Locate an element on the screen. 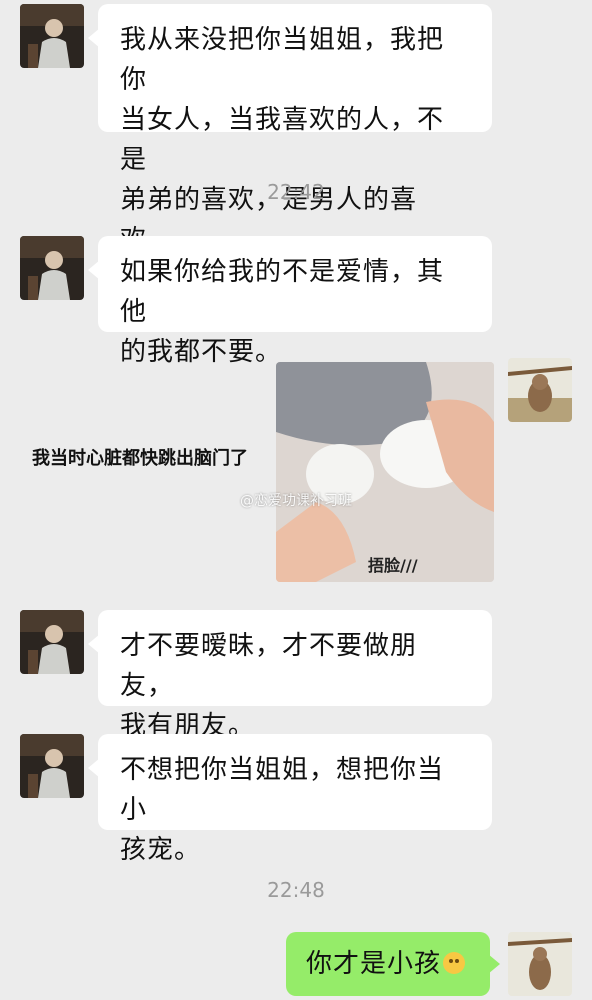 The width and height of the screenshot is (592, 1000). message-bubble-4: 不想把你当姐姐，想把你当小 孩宠。 is located at coordinates (290, 799).